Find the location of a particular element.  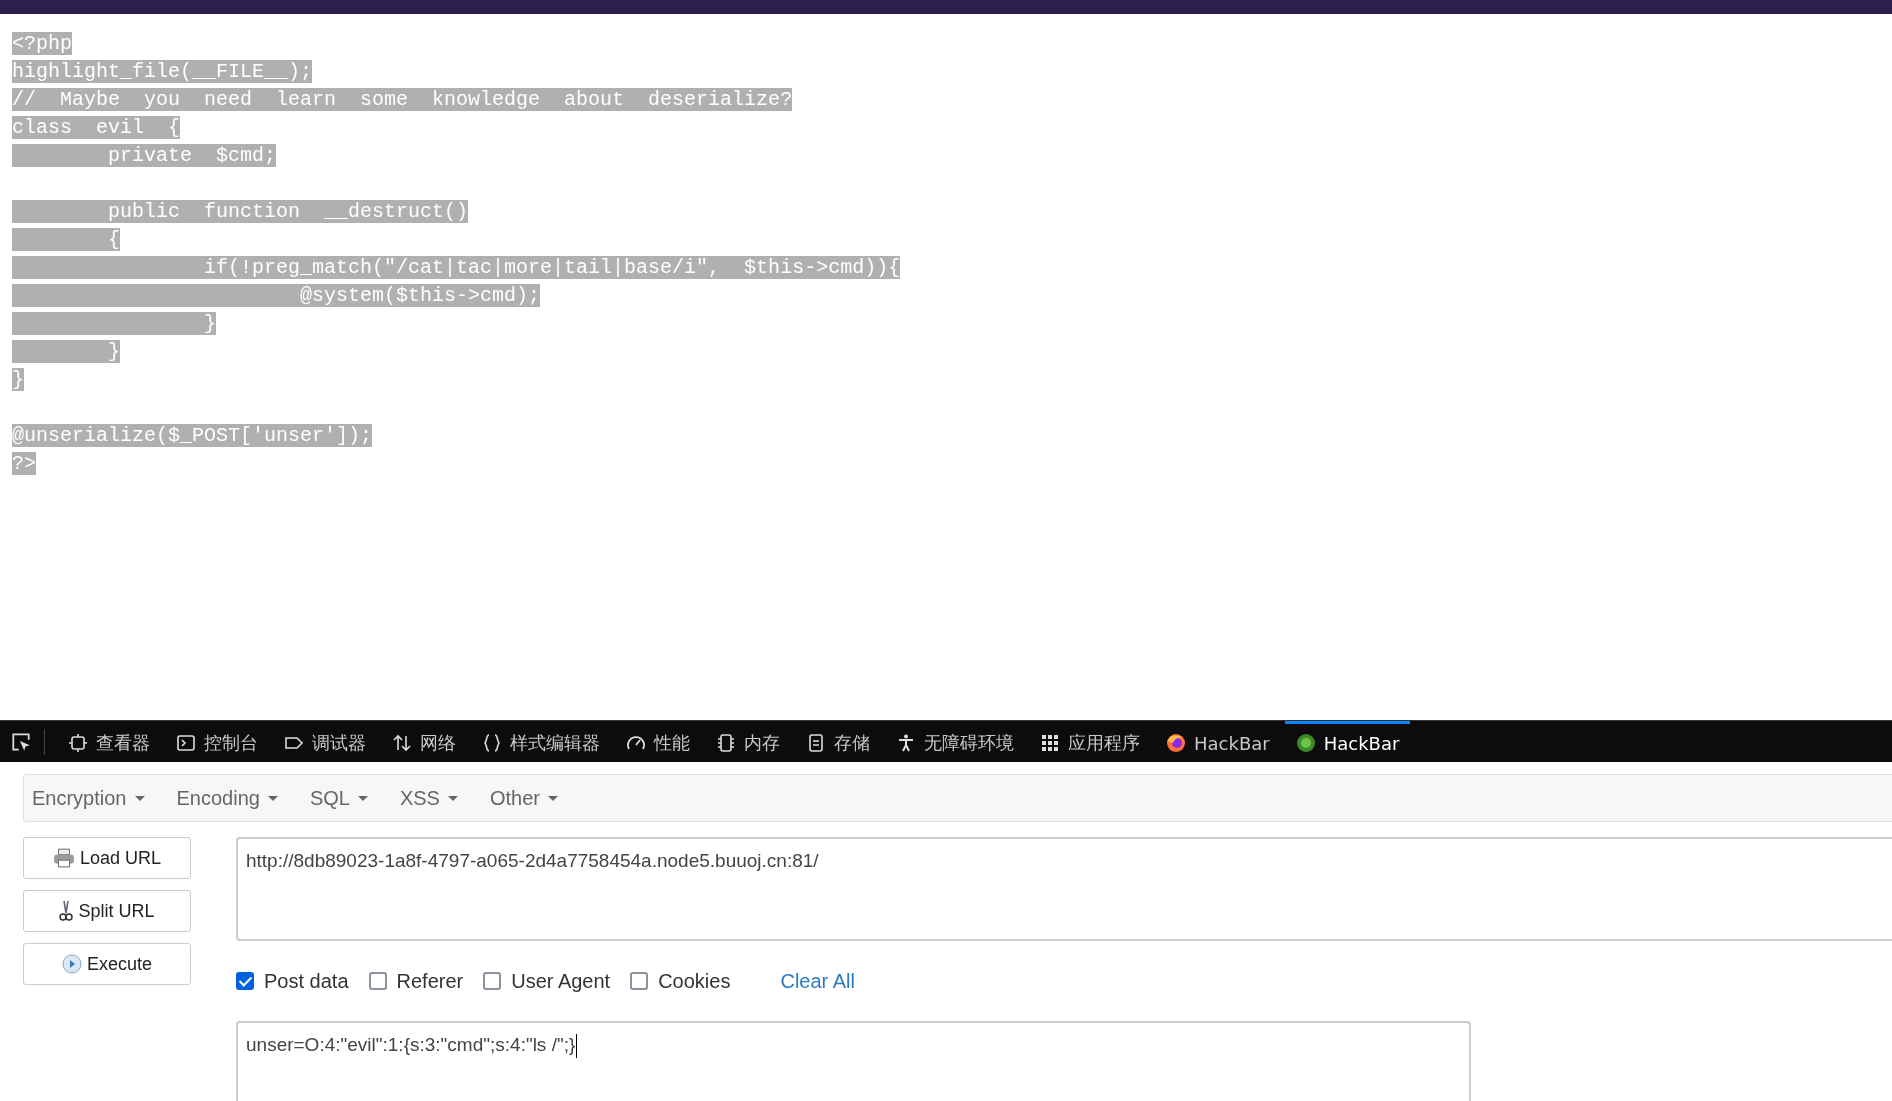

devtools-tab: 性能 is located at coordinates (658, 741).